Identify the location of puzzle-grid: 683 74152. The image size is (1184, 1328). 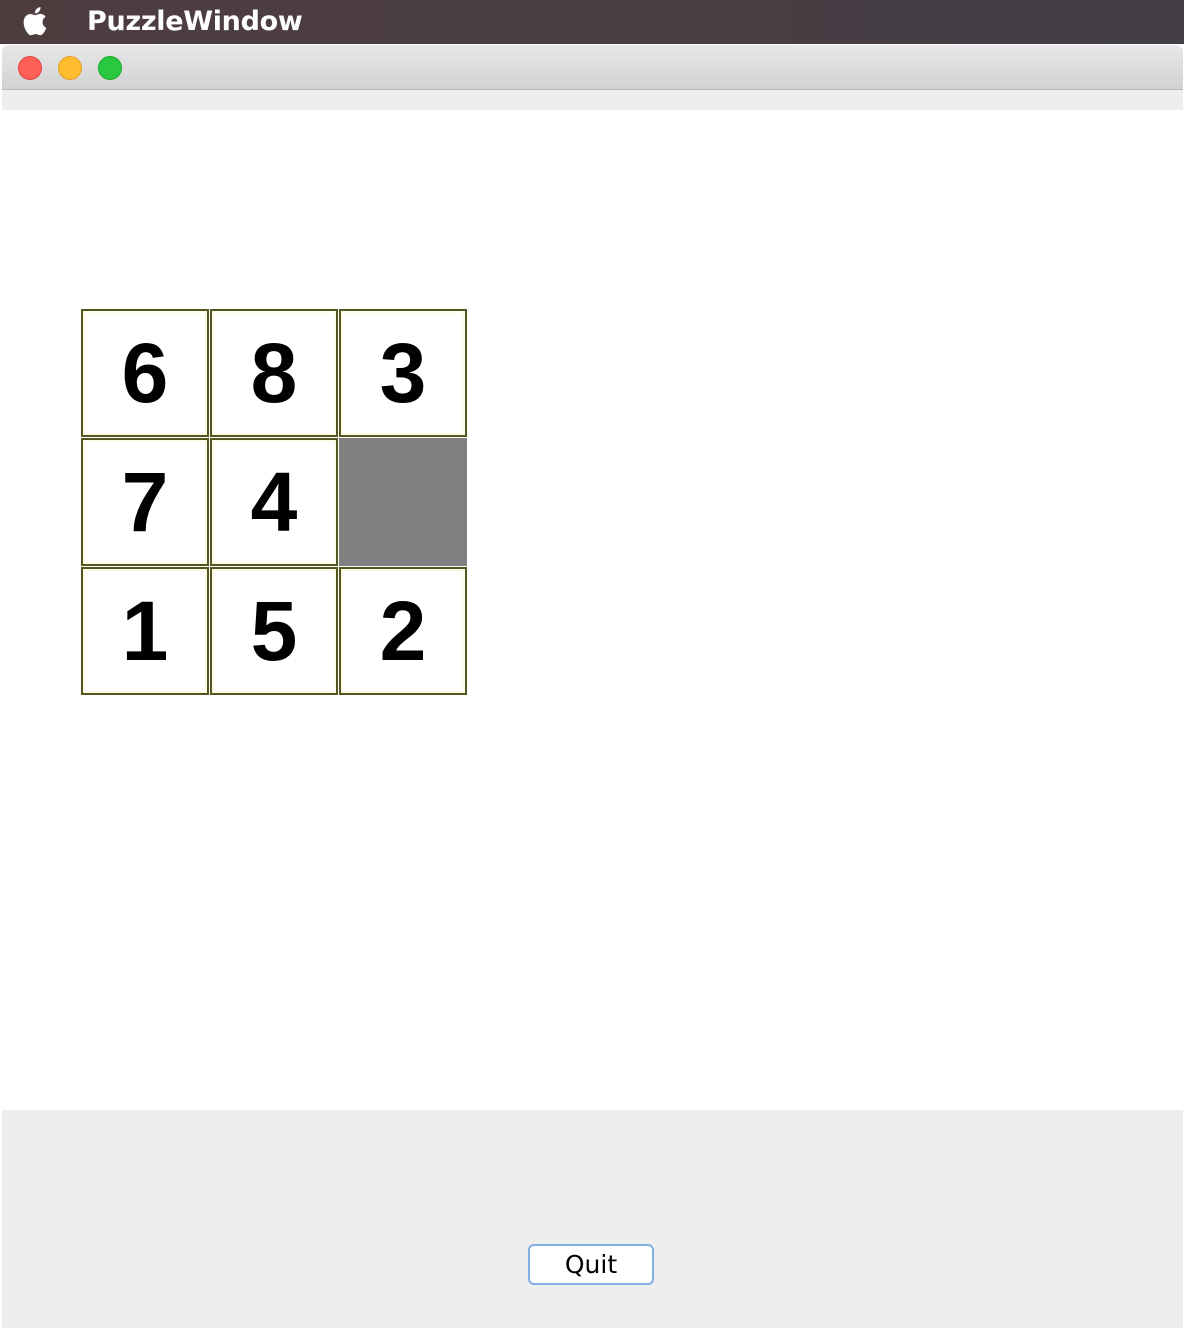
(274, 502).